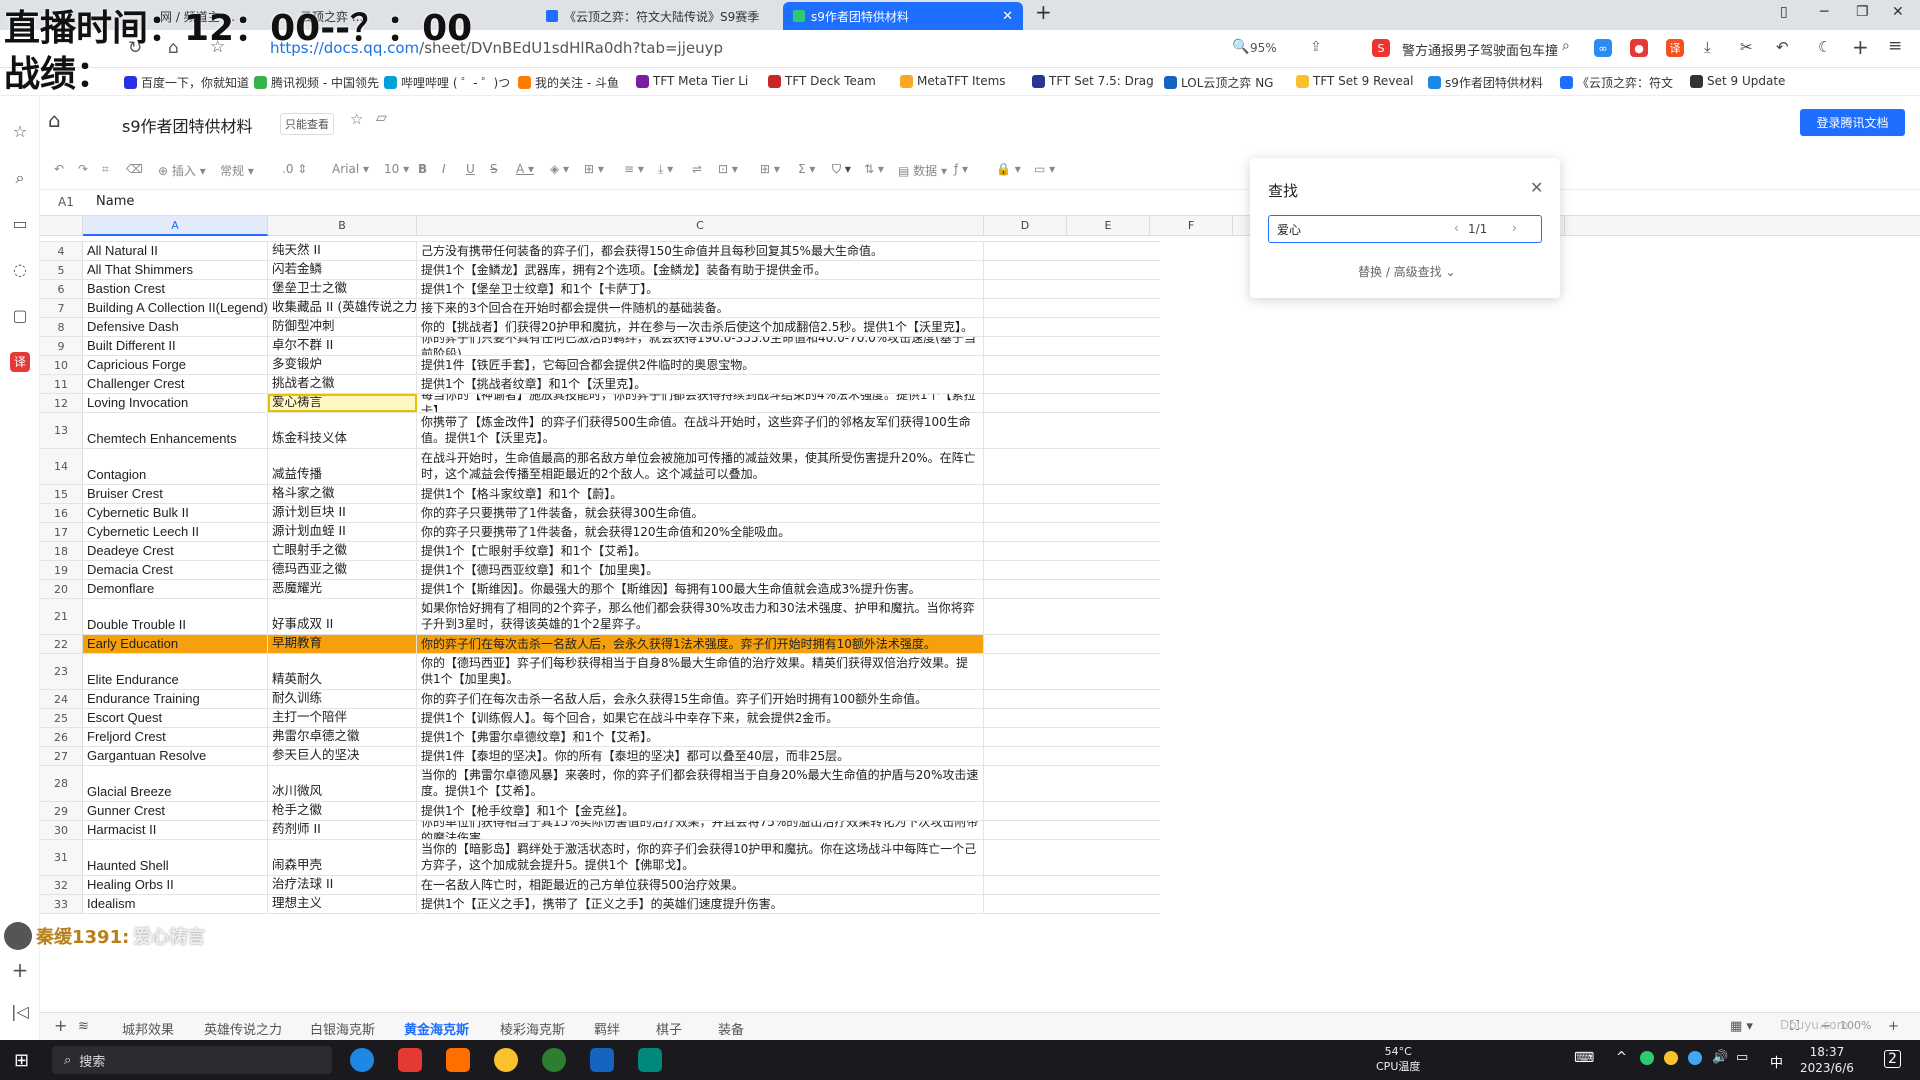 The width and height of the screenshot is (1920, 1080). What do you see at coordinates (342, 857) in the screenshot?
I see `cell-chinese-name: 闹森甲壳` at bounding box center [342, 857].